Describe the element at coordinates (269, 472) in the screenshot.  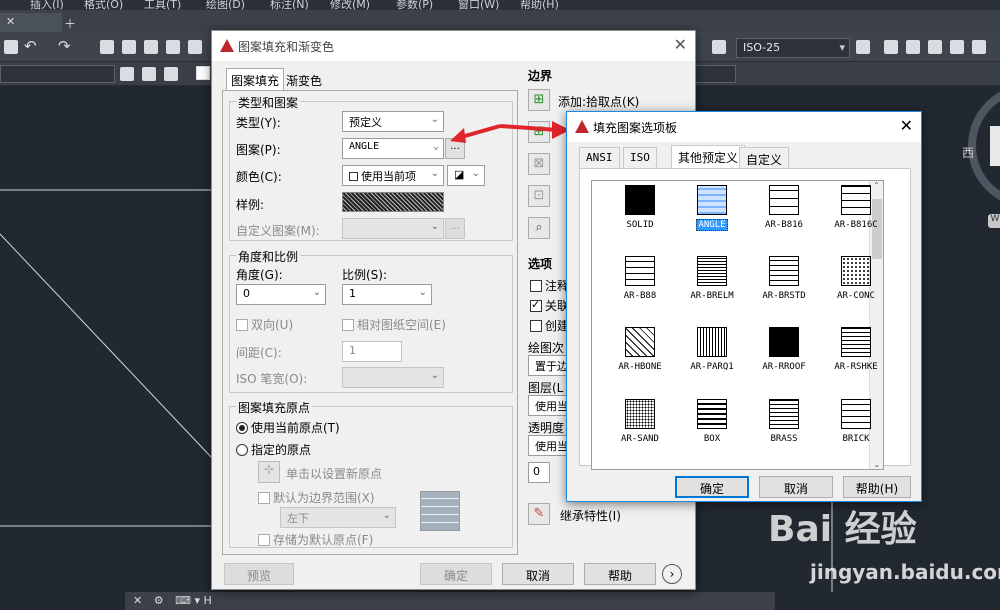
I see `set-origin-icon: ⊹` at that location.